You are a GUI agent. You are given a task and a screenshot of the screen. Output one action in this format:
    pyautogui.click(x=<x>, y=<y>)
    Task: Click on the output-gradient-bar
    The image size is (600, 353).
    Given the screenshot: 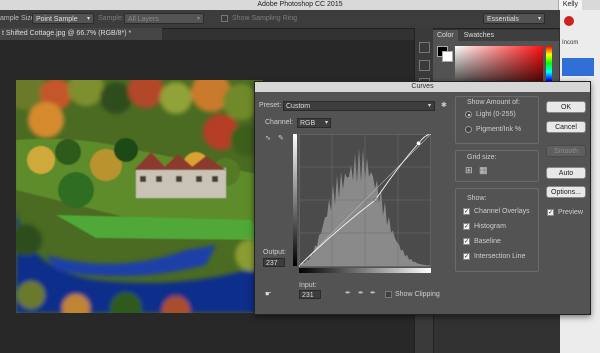 What is the action you would take?
    pyautogui.click(x=295, y=200)
    